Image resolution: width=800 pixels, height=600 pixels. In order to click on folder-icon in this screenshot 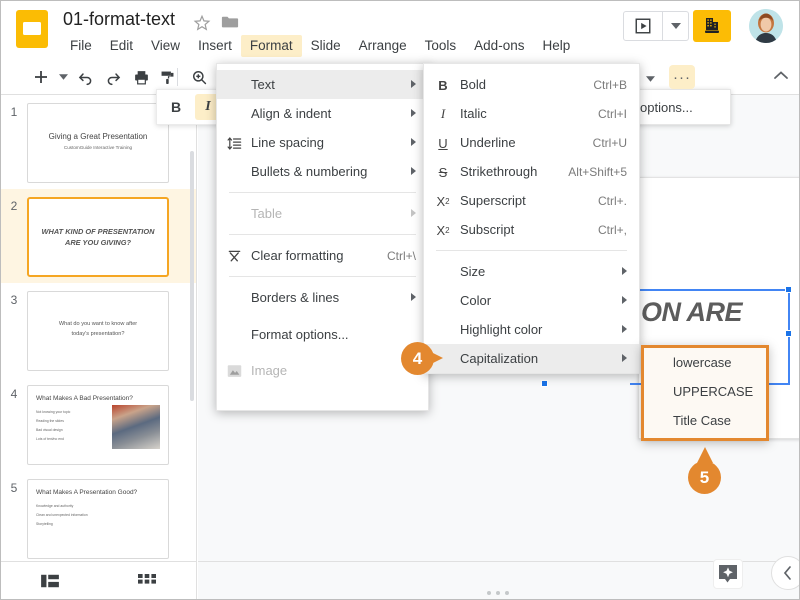, I will do `click(230, 22)`.